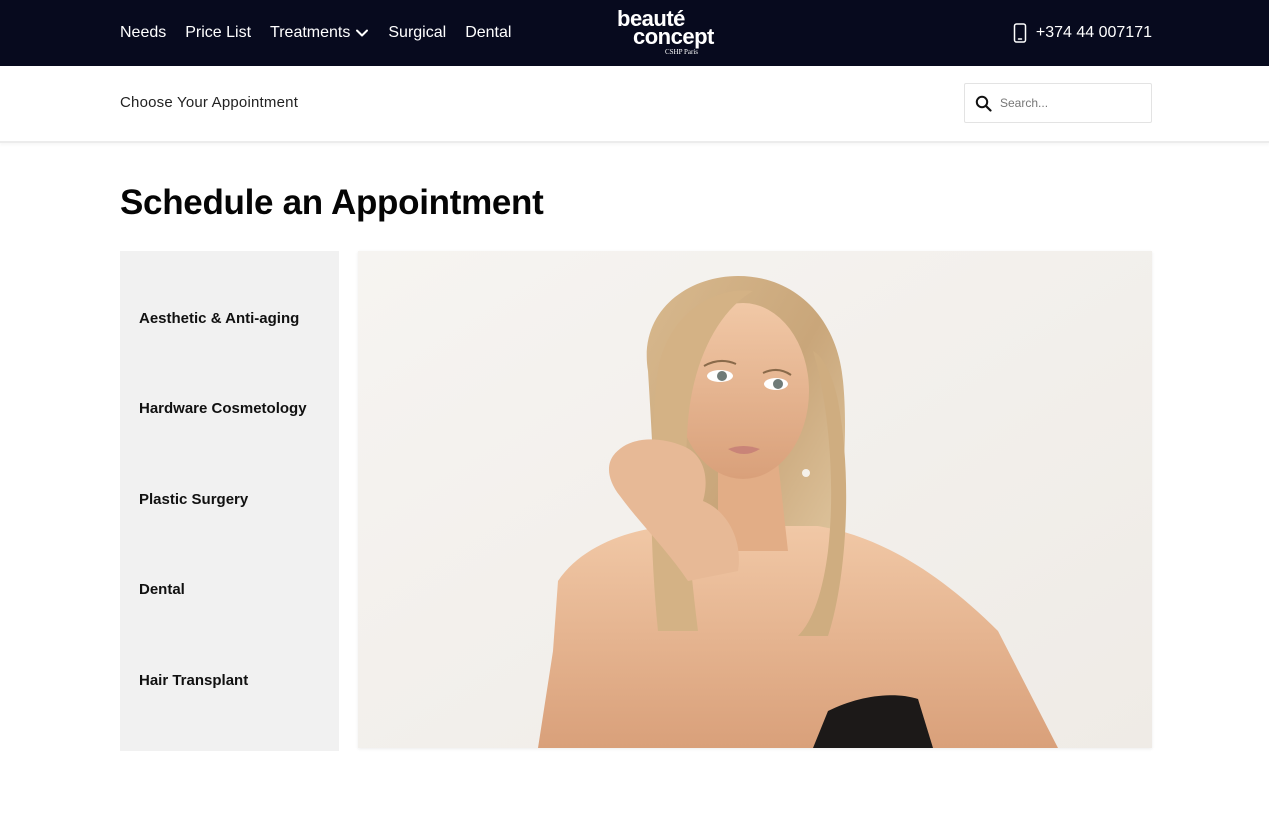 This screenshot has height=815, width=1269. I want to click on chevron-down-icon, so click(362, 33).